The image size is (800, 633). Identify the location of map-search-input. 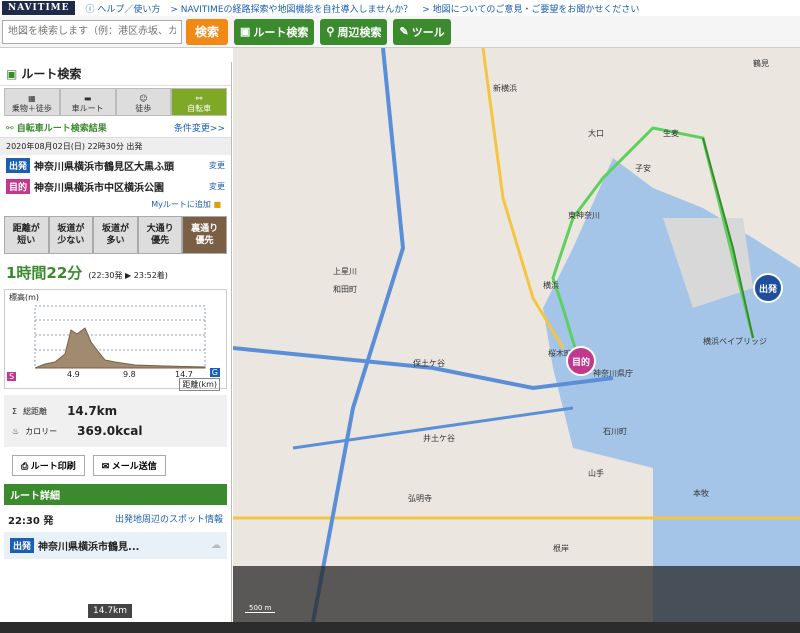
(92, 31).